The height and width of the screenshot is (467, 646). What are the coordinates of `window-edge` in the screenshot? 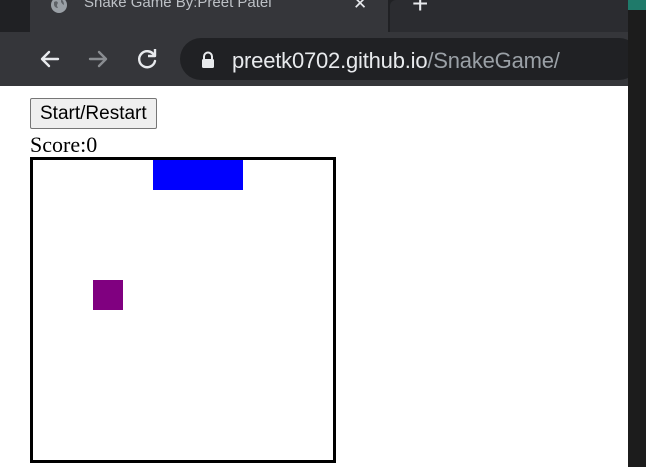 It's located at (637, 233).